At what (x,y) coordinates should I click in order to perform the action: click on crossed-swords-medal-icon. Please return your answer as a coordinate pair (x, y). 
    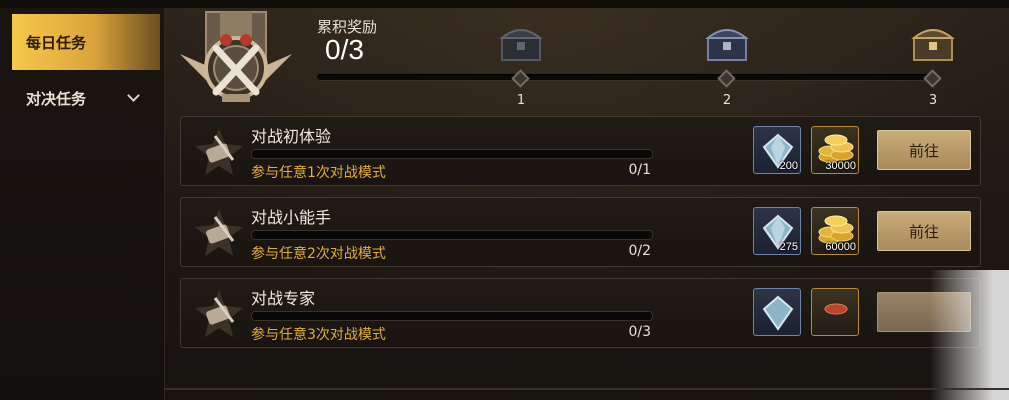
    Looking at the image, I should click on (236, 56).